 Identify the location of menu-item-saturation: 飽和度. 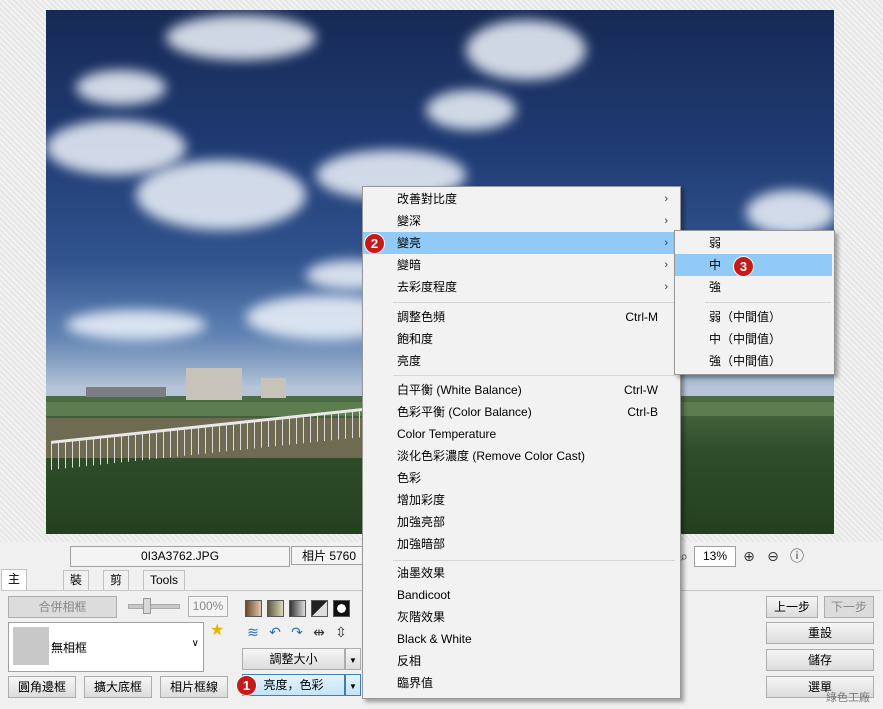
(520, 339).